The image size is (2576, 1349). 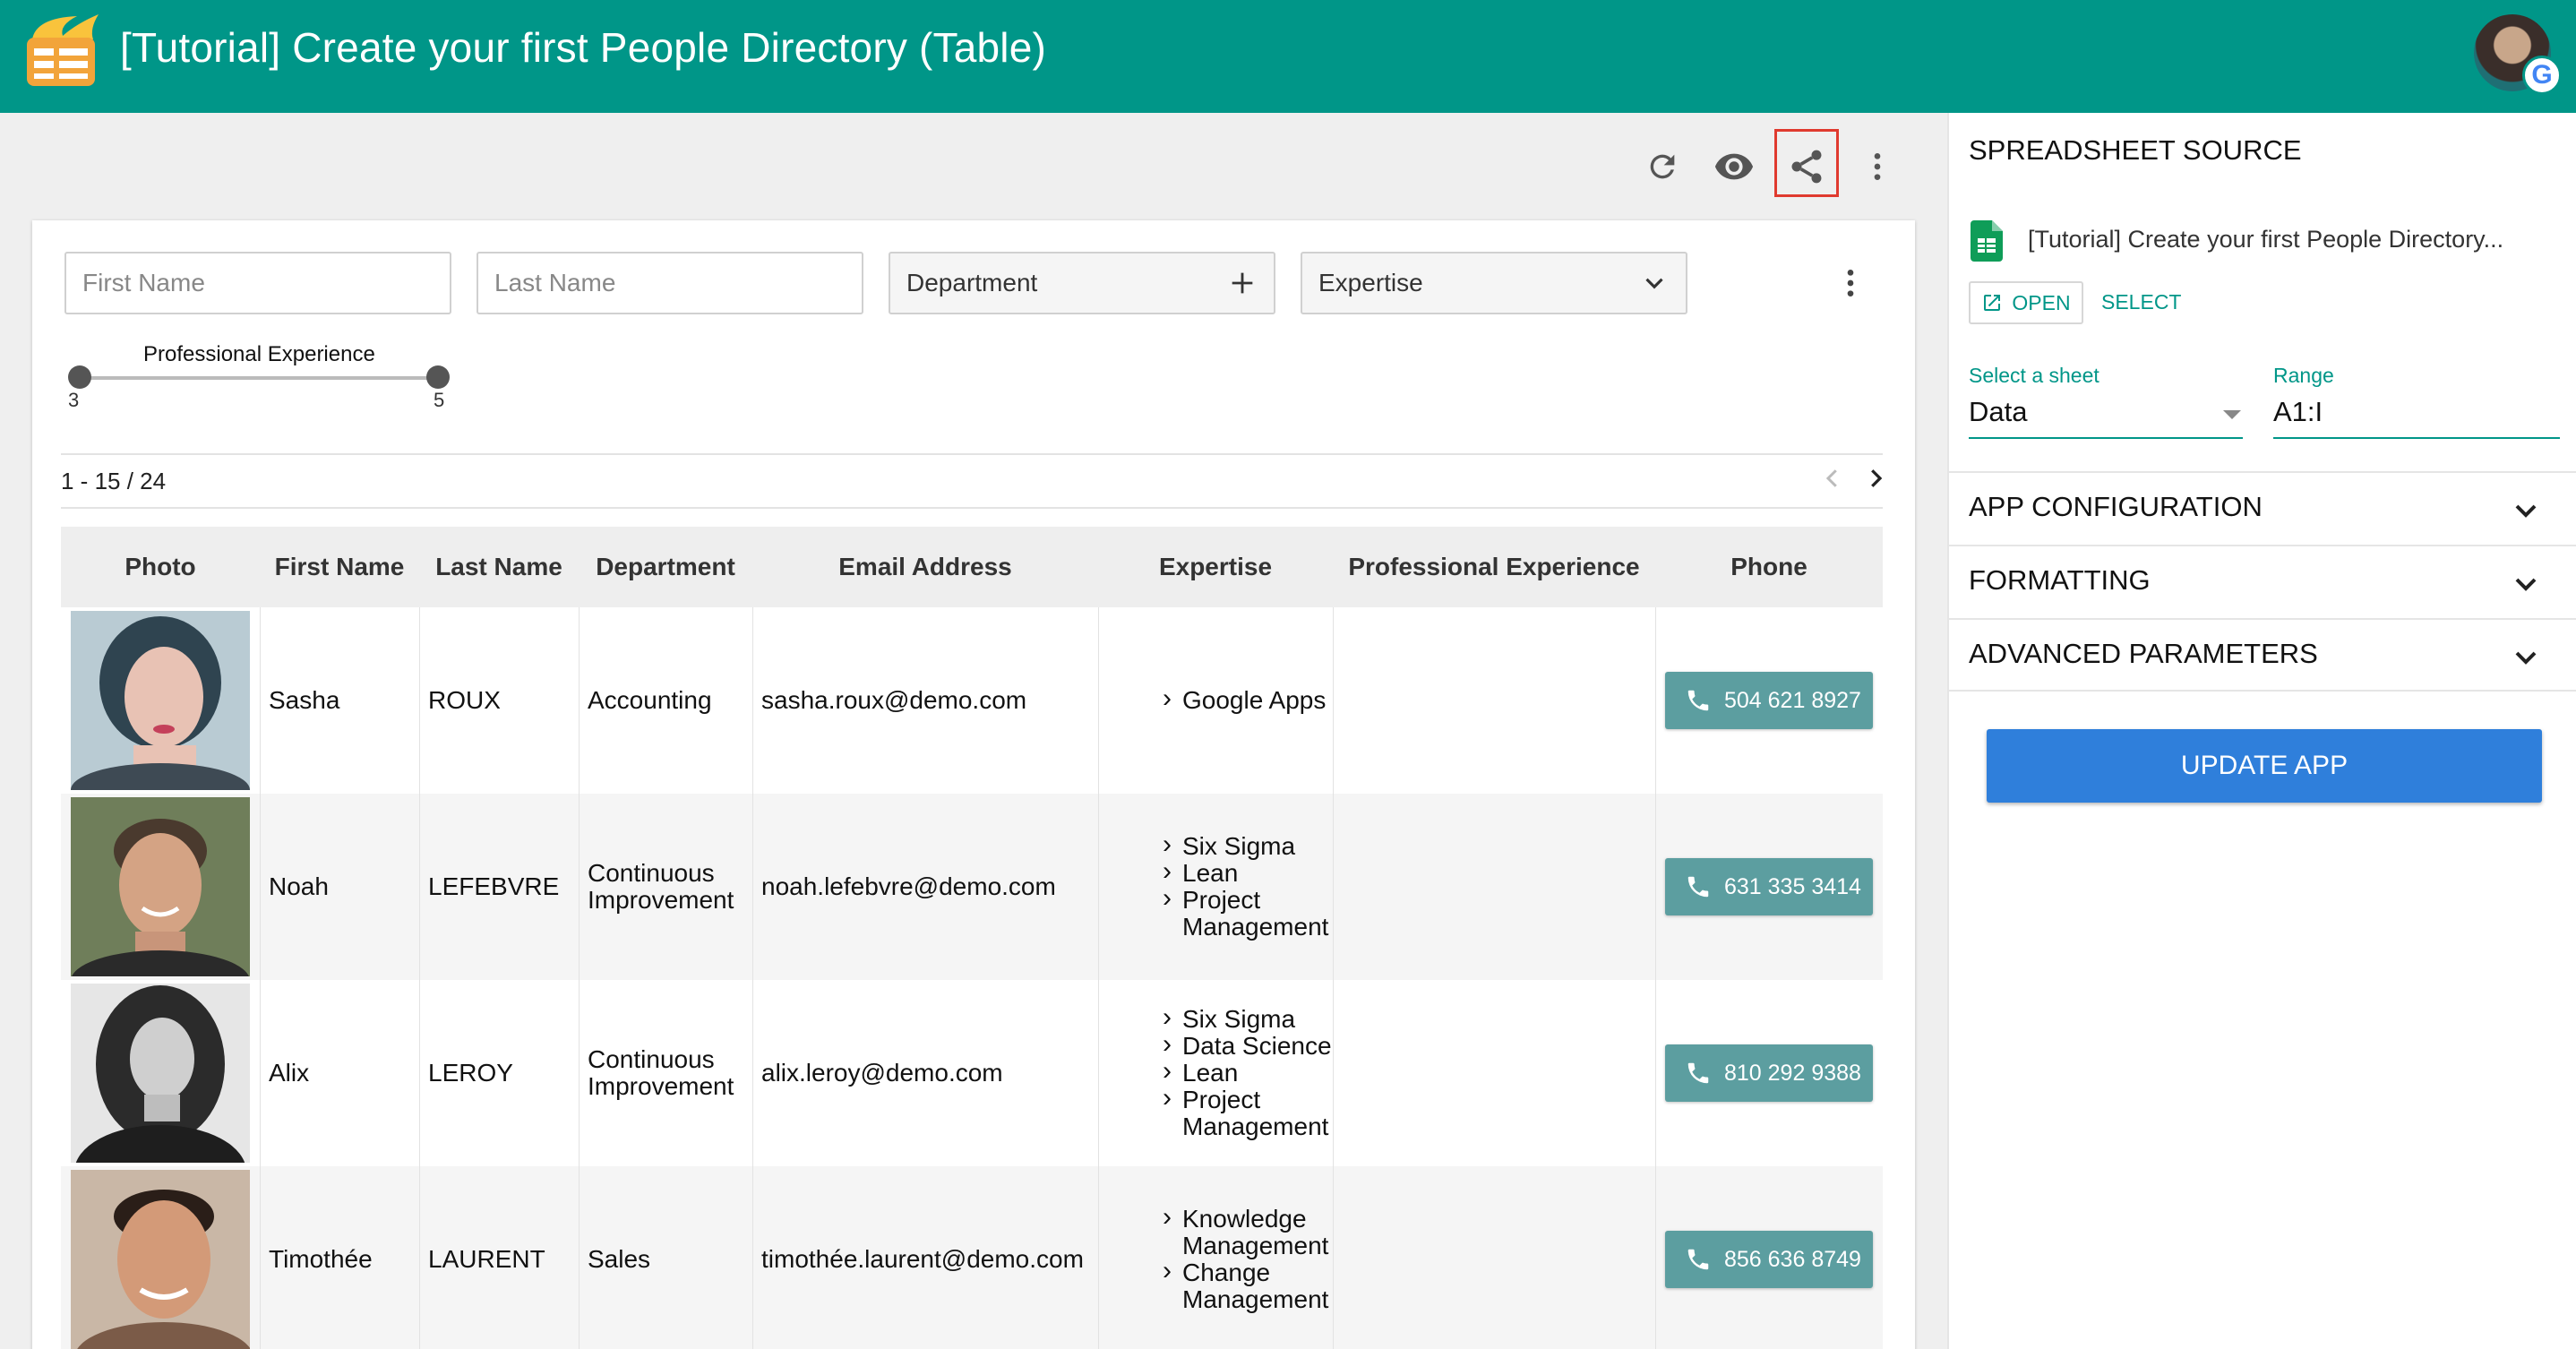 I want to click on col-expertise: Expertise, so click(x=1215, y=567).